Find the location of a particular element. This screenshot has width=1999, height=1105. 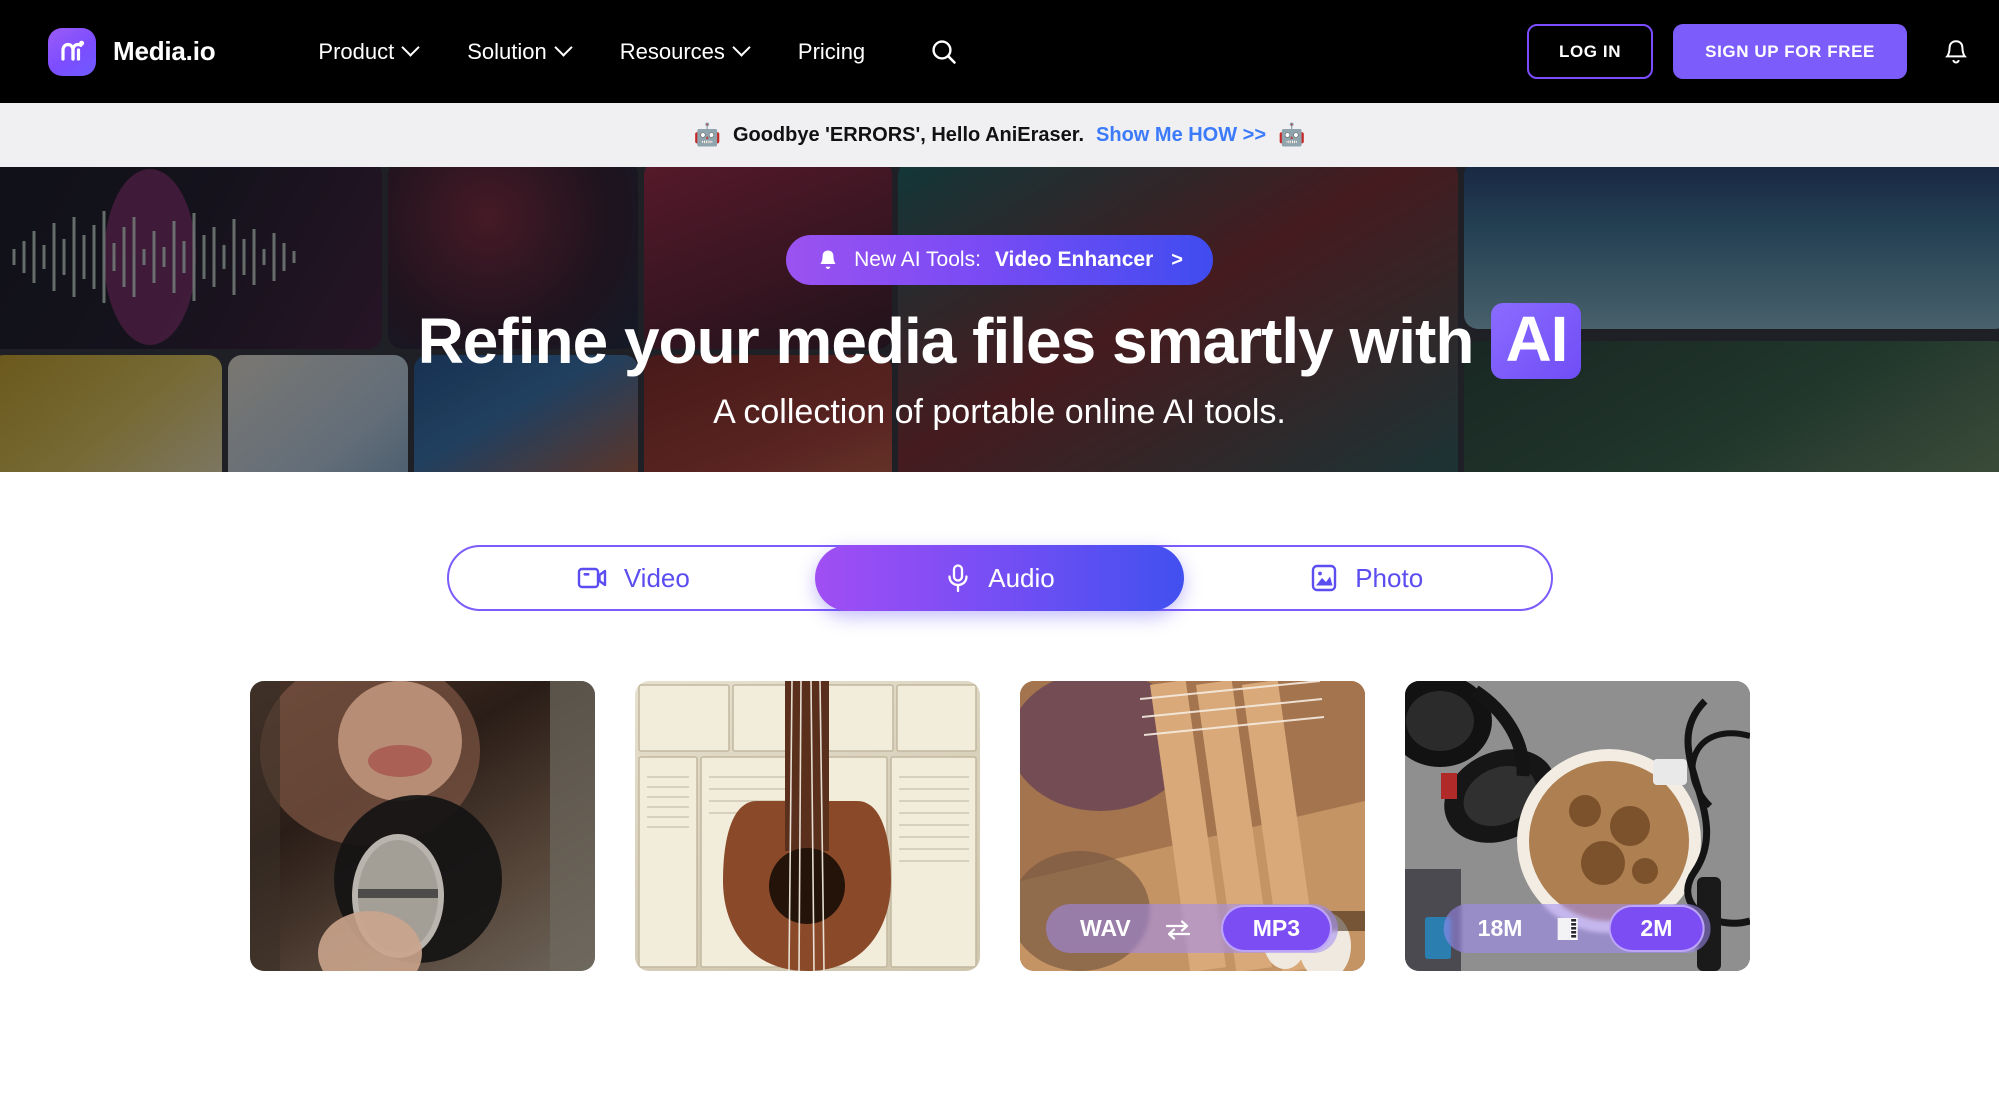

video-camera-icon is located at coordinates (592, 578).